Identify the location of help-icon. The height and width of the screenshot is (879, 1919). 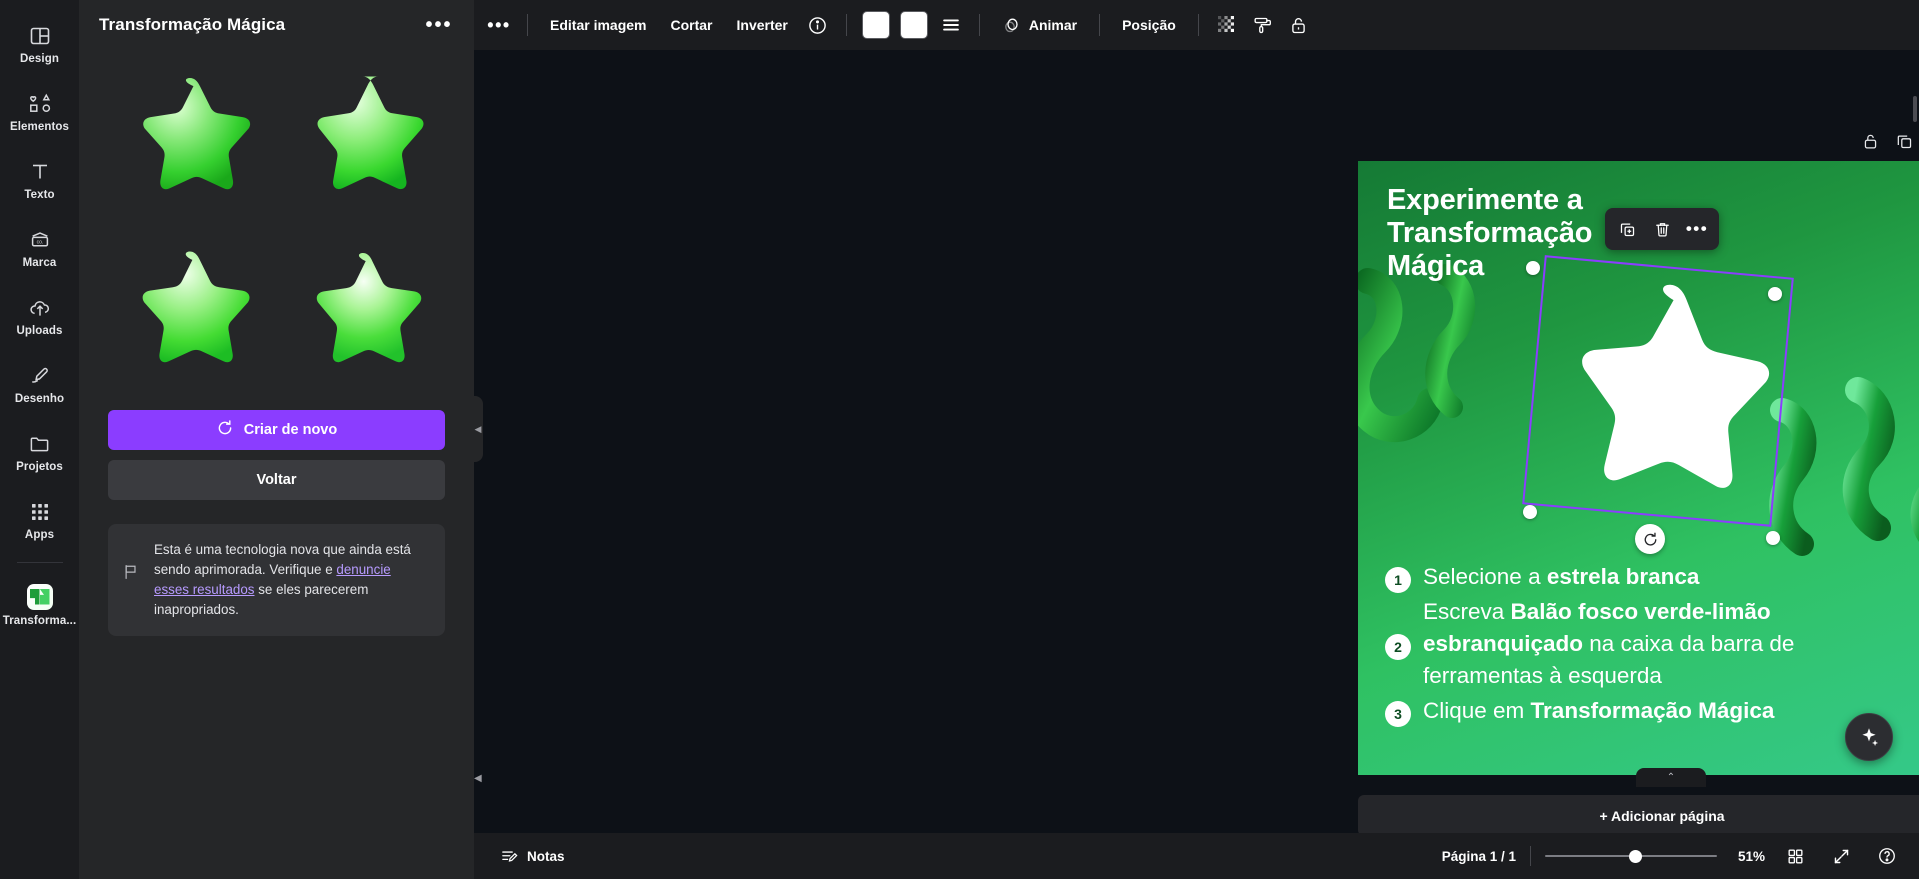
(1887, 856).